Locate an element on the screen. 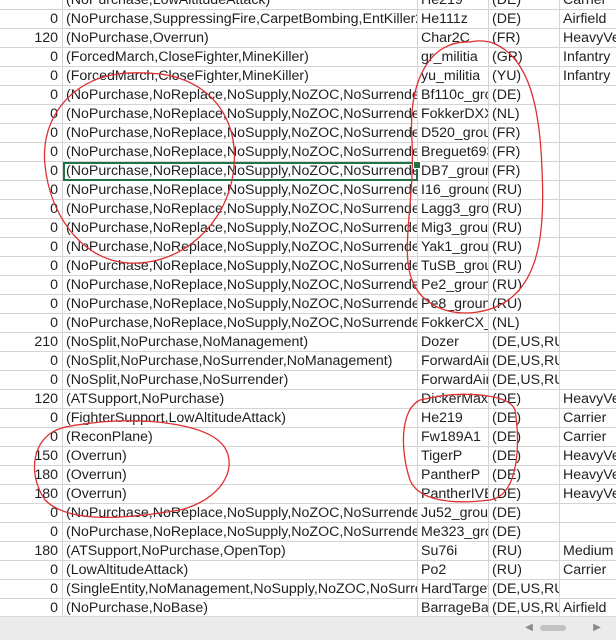 Image resolution: width=616 pixels, height=640 pixels. unit-name-cell: Breguet693 is located at coordinates (453, 152).